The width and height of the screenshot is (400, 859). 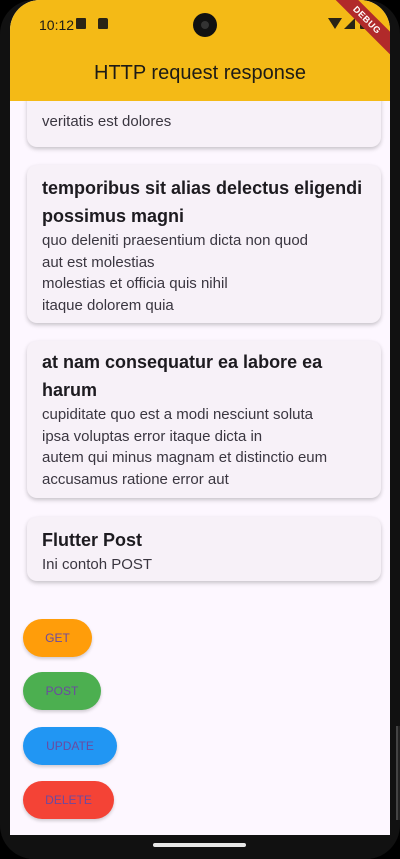 I want to click on post-button: POST, so click(x=62, y=691).